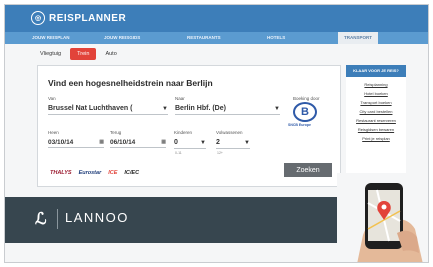 The image size is (433, 267). What do you see at coordinates (306, 98) in the screenshot?
I see `booking-label: Boeking door` at bounding box center [306, 98].